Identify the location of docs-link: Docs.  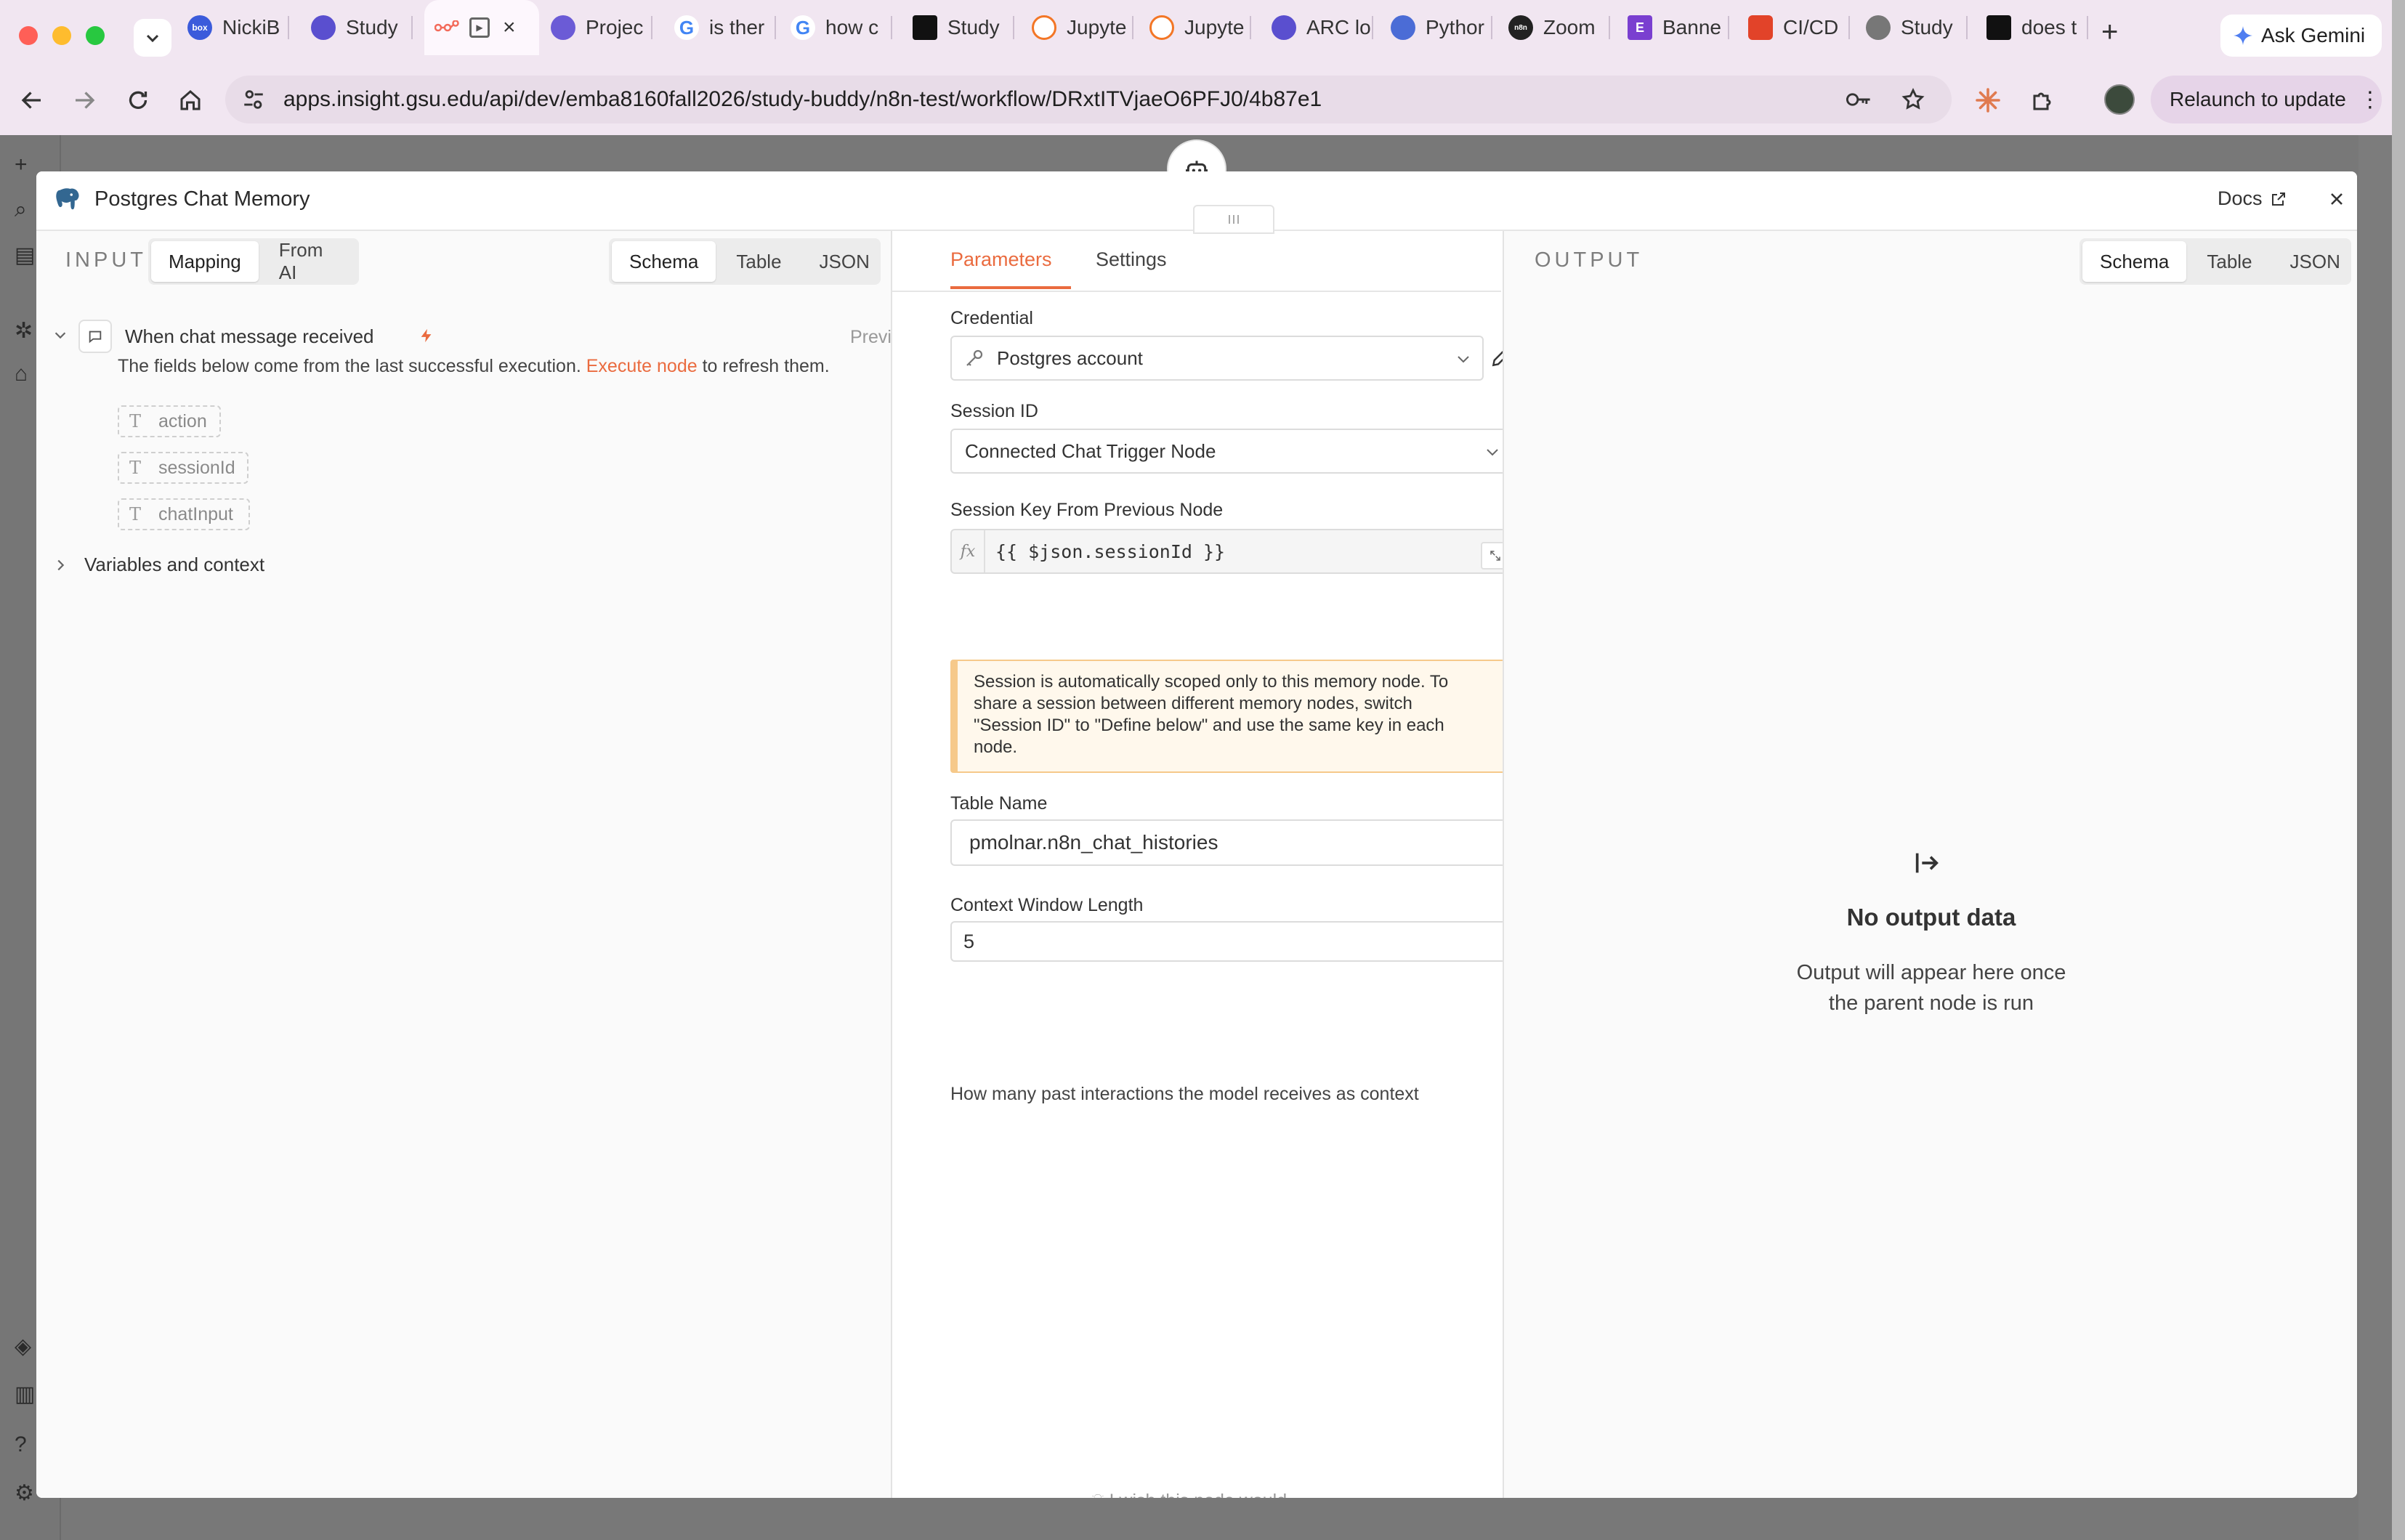
(2252, 198).